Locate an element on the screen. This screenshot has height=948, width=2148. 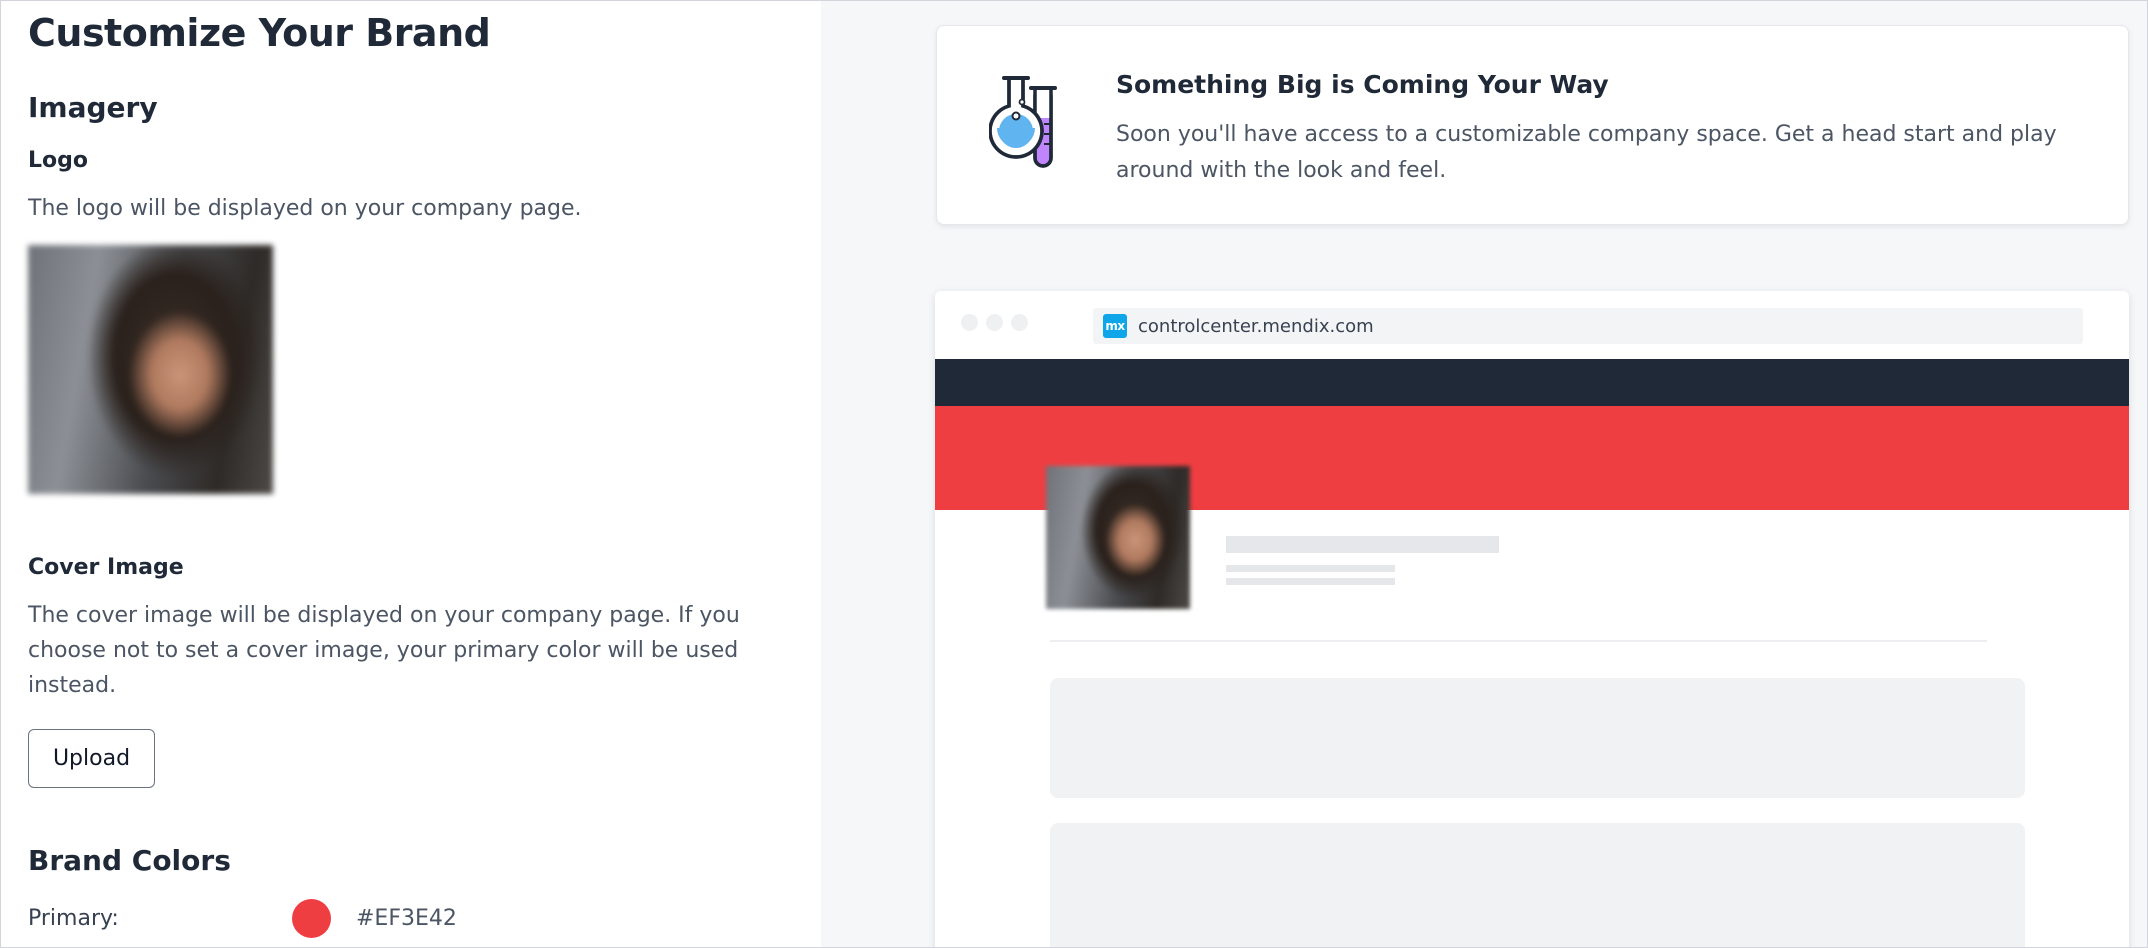
logo-label: Logo is located at coordinates (58, 160).